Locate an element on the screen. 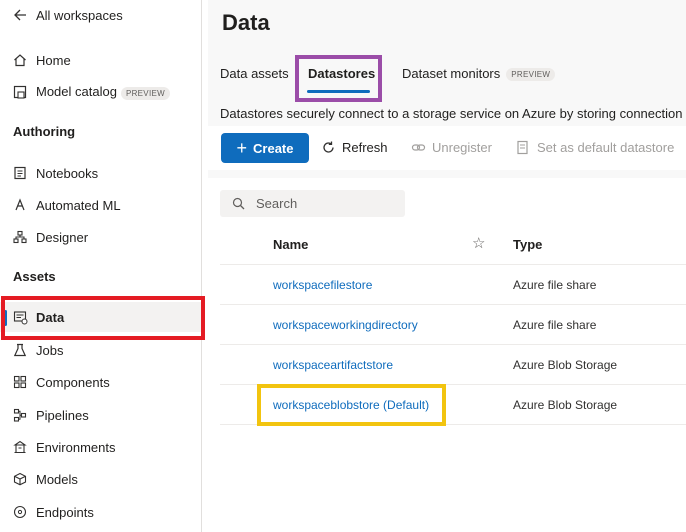 This screenshot has height=532, width=686. highlight-data-nav is located at coordinates (103, 318).